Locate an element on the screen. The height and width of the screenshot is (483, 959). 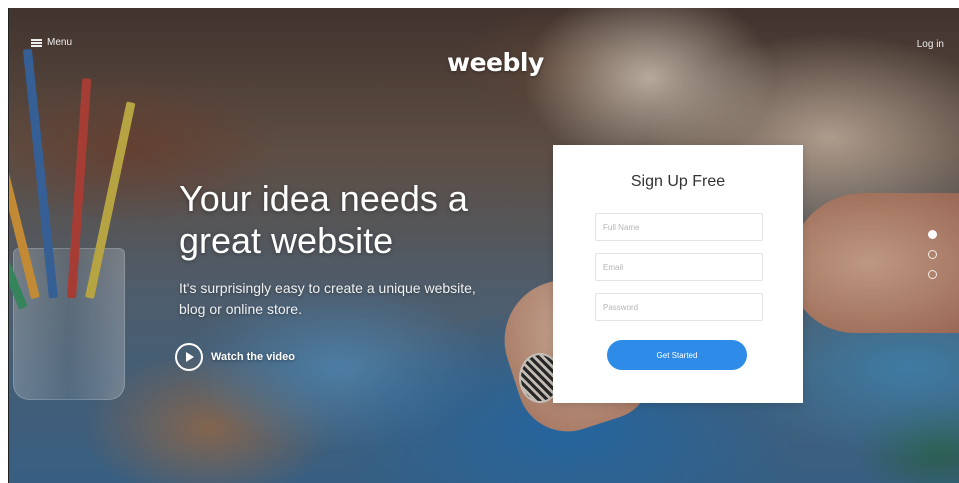
menu-button: Menu is located at coordinates (51, 42).